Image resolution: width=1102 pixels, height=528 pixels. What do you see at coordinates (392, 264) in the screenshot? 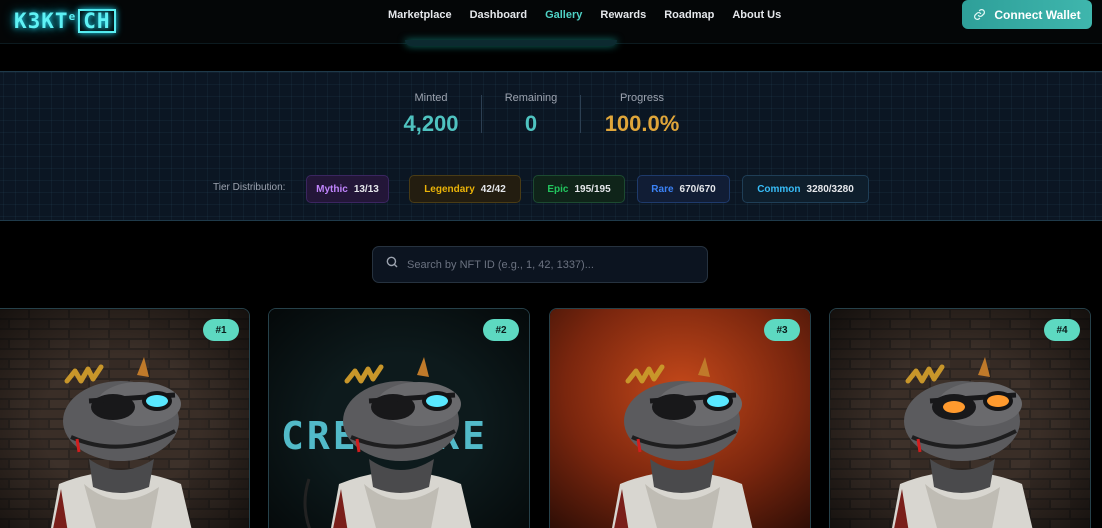
I see `search-icon` at bounding box center [392, 264].